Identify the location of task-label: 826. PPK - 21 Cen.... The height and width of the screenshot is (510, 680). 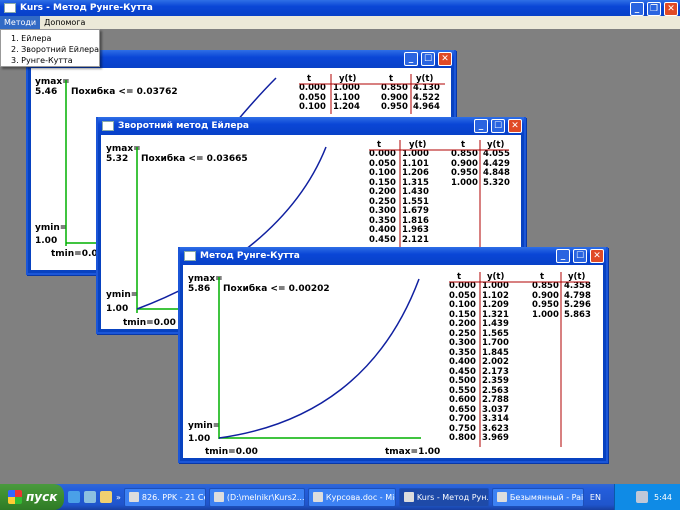
(173, 497).